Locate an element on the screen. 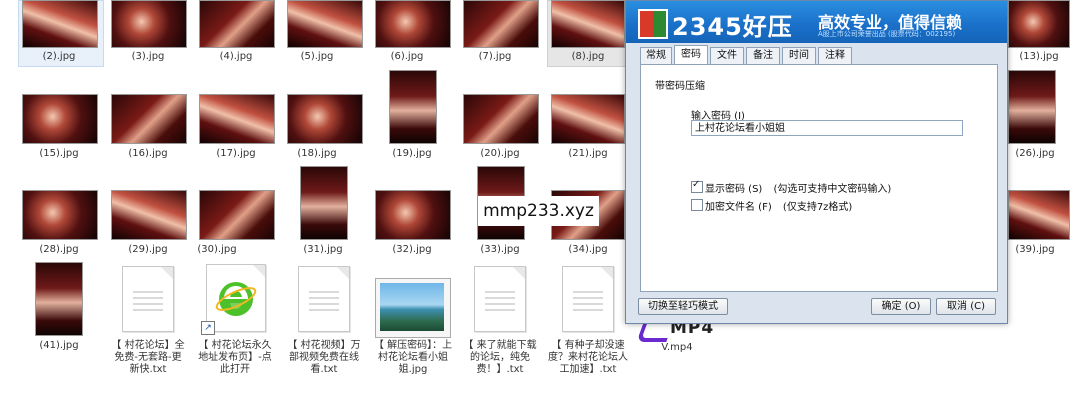  encrypt-filenames-checkbox is located at coordinates (697, 205).